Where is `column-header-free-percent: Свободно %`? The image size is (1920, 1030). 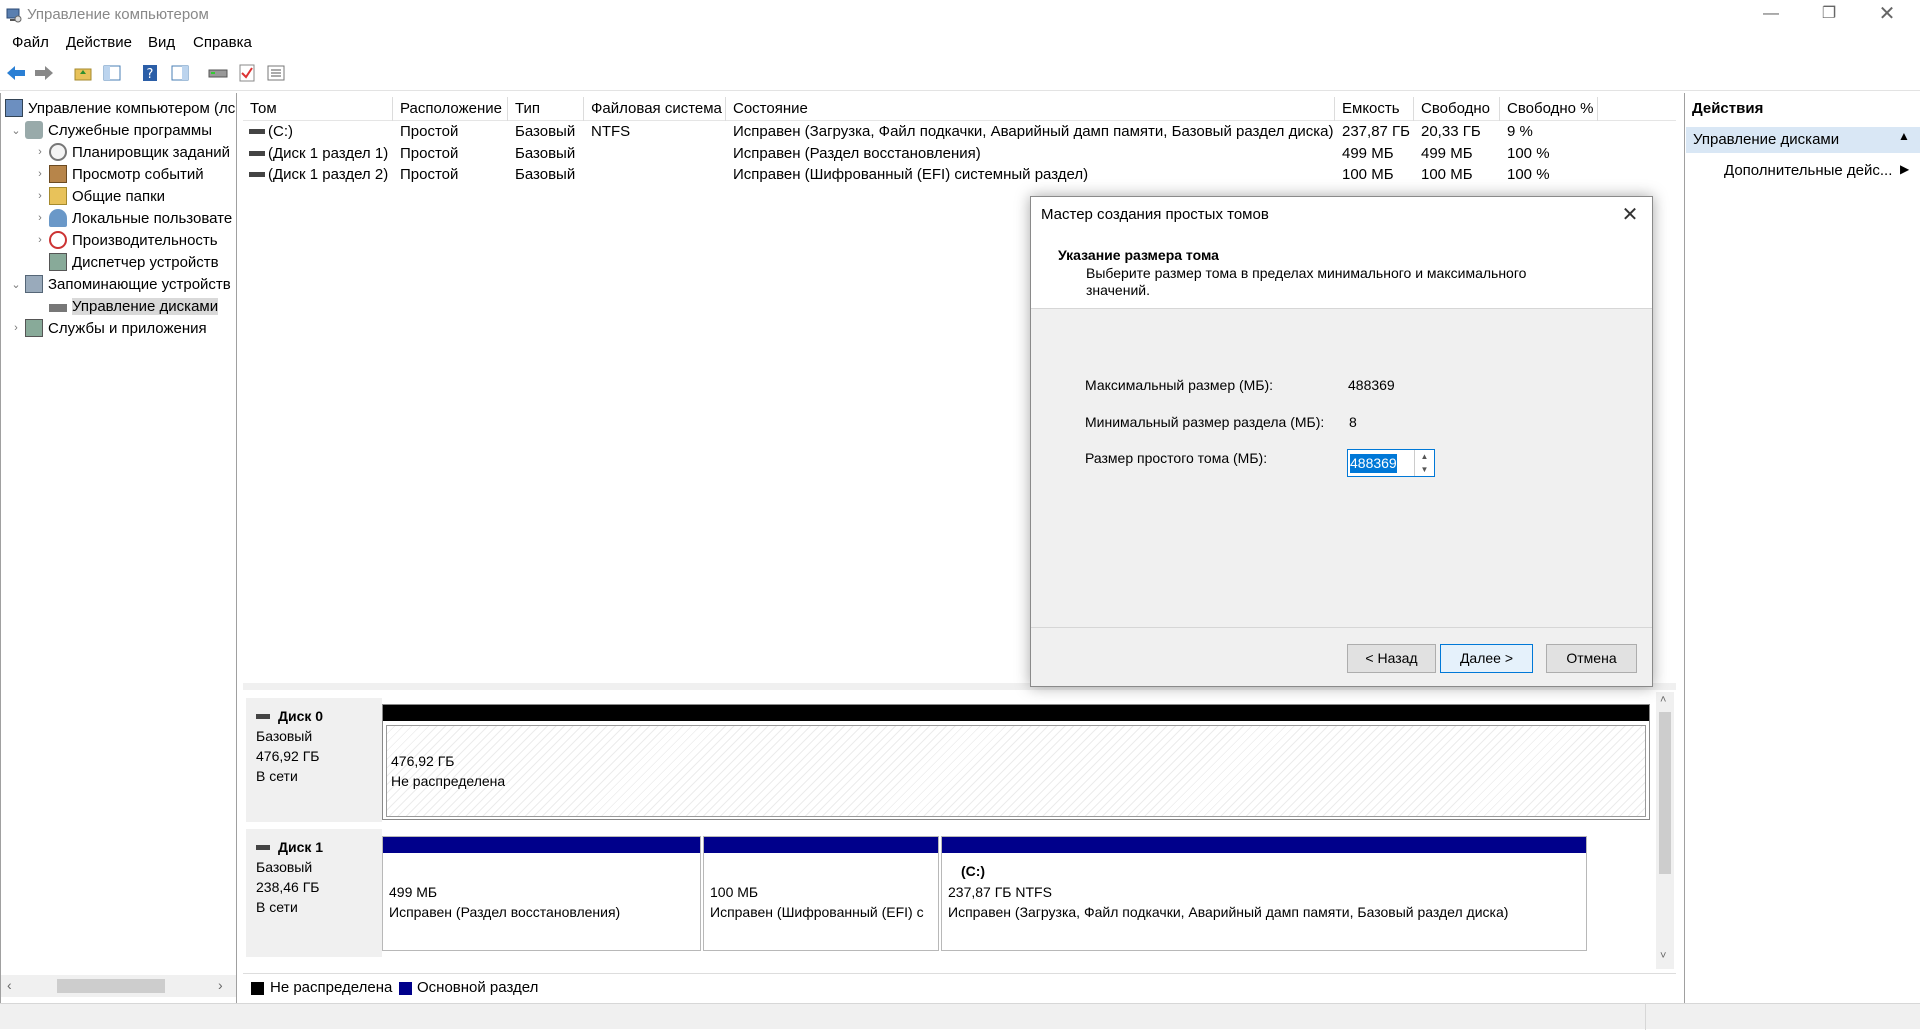 column-header-free-percent: Свободно % is located at coordinates (1549, 109).